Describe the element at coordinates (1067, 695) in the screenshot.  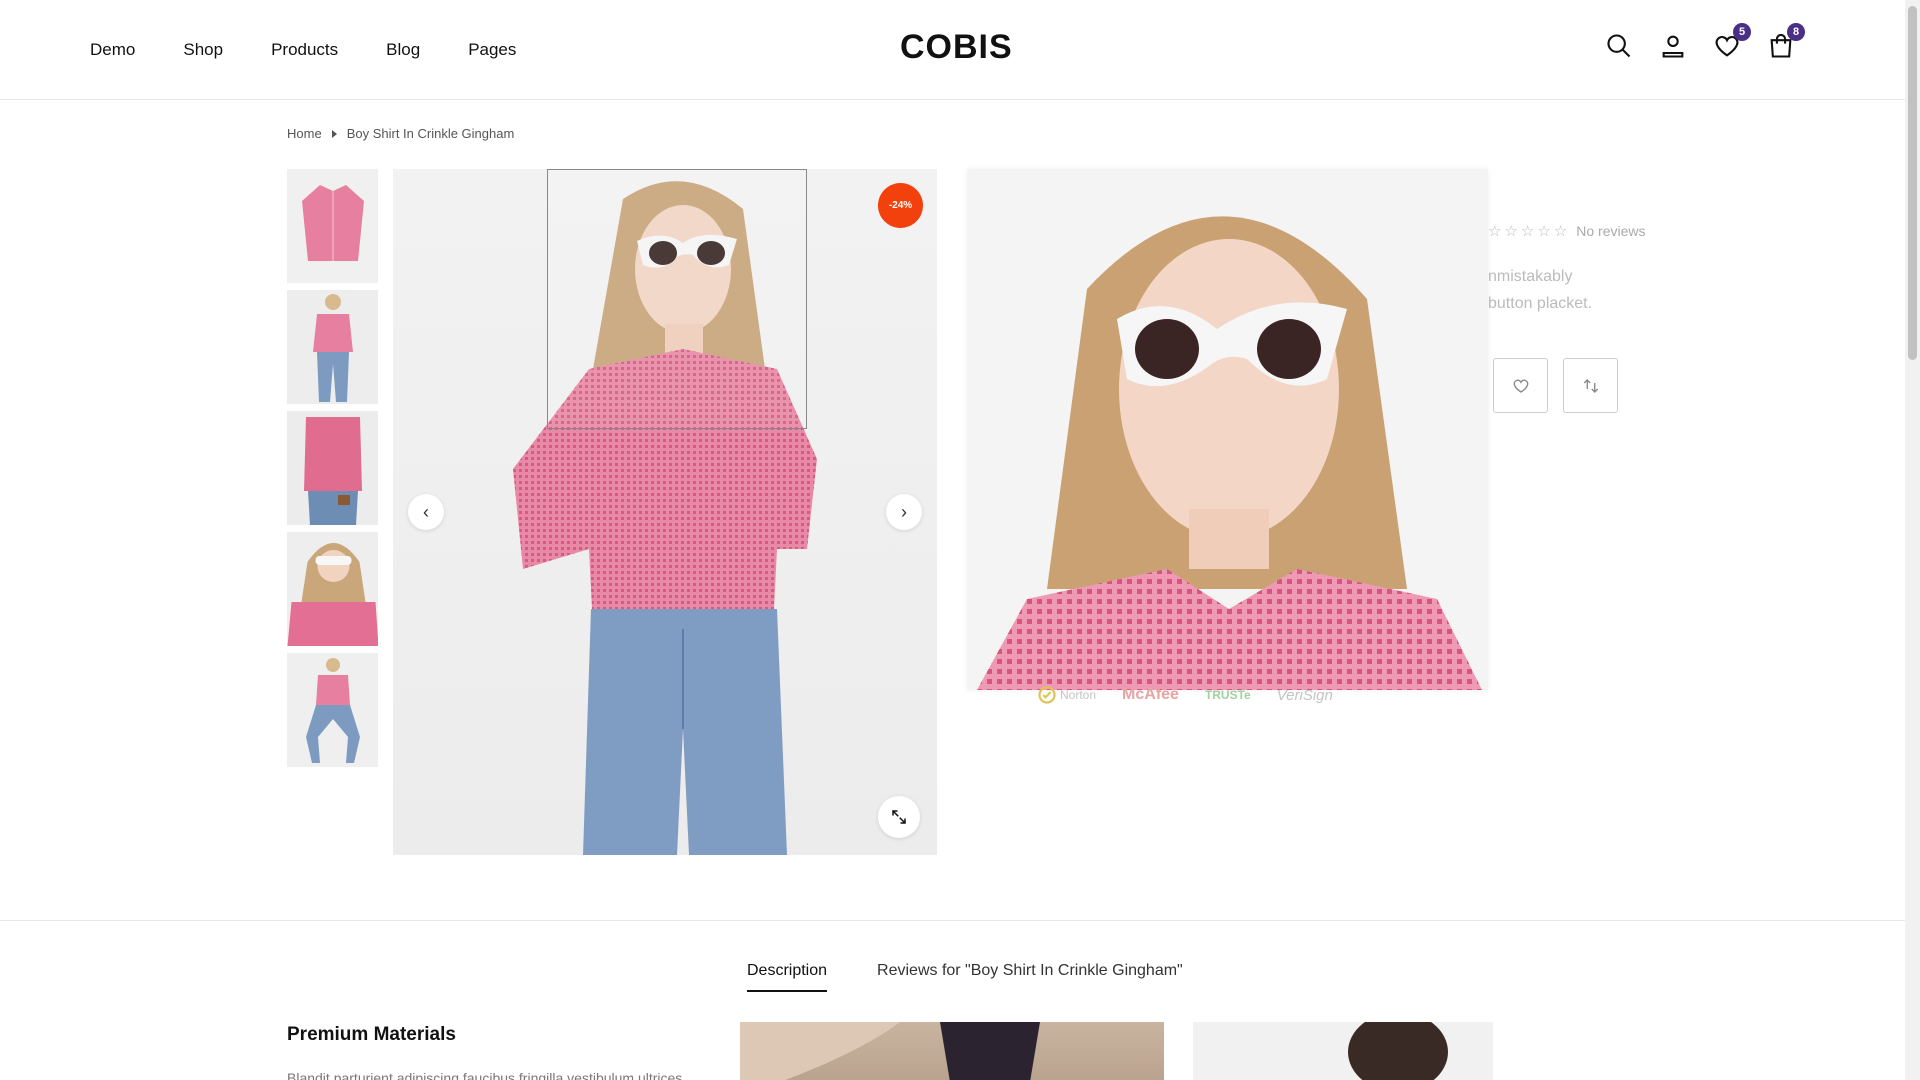
I see `norton-logo: Norton` at that location.